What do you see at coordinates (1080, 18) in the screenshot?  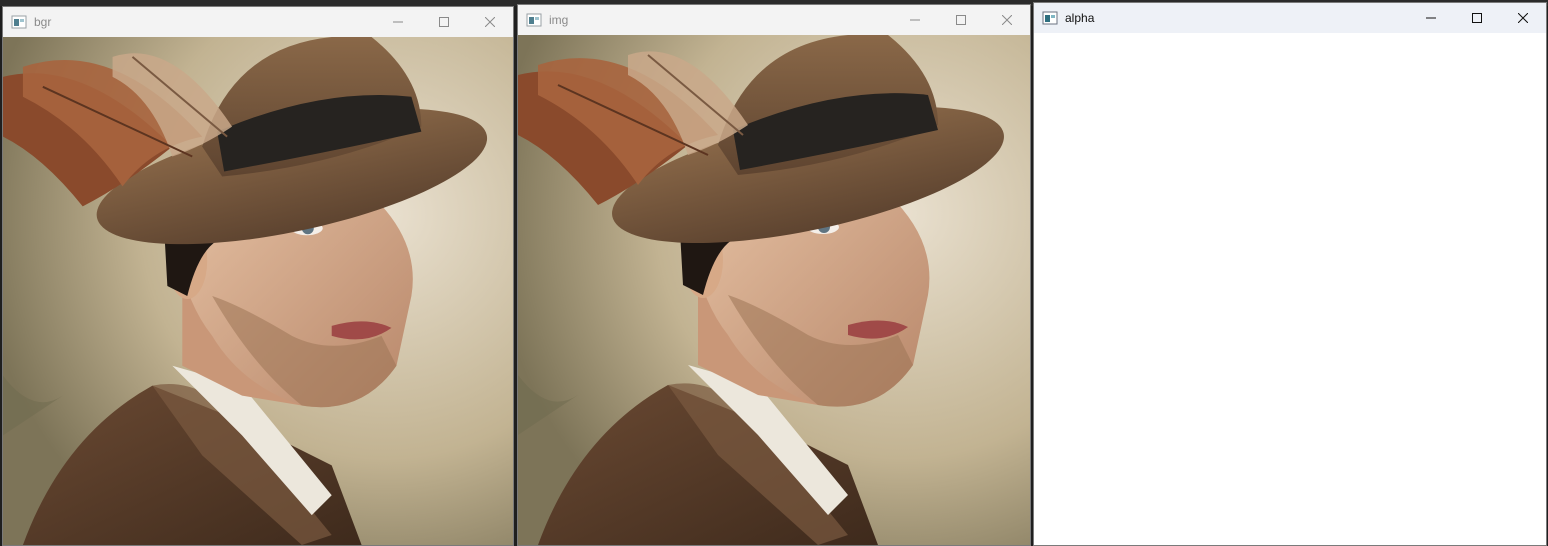 I see `window-title: alpha` at bounding box center [1080, 18].